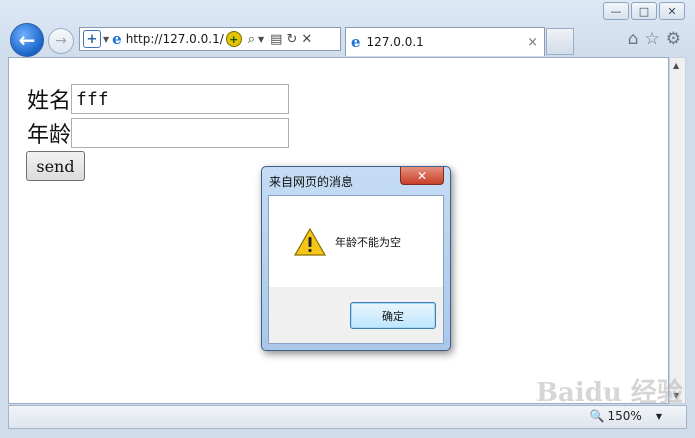 Image resolution: width=695 pixels, height=438 pixels. I want to click on forward-arrow-icon: →, so click(61, 41).